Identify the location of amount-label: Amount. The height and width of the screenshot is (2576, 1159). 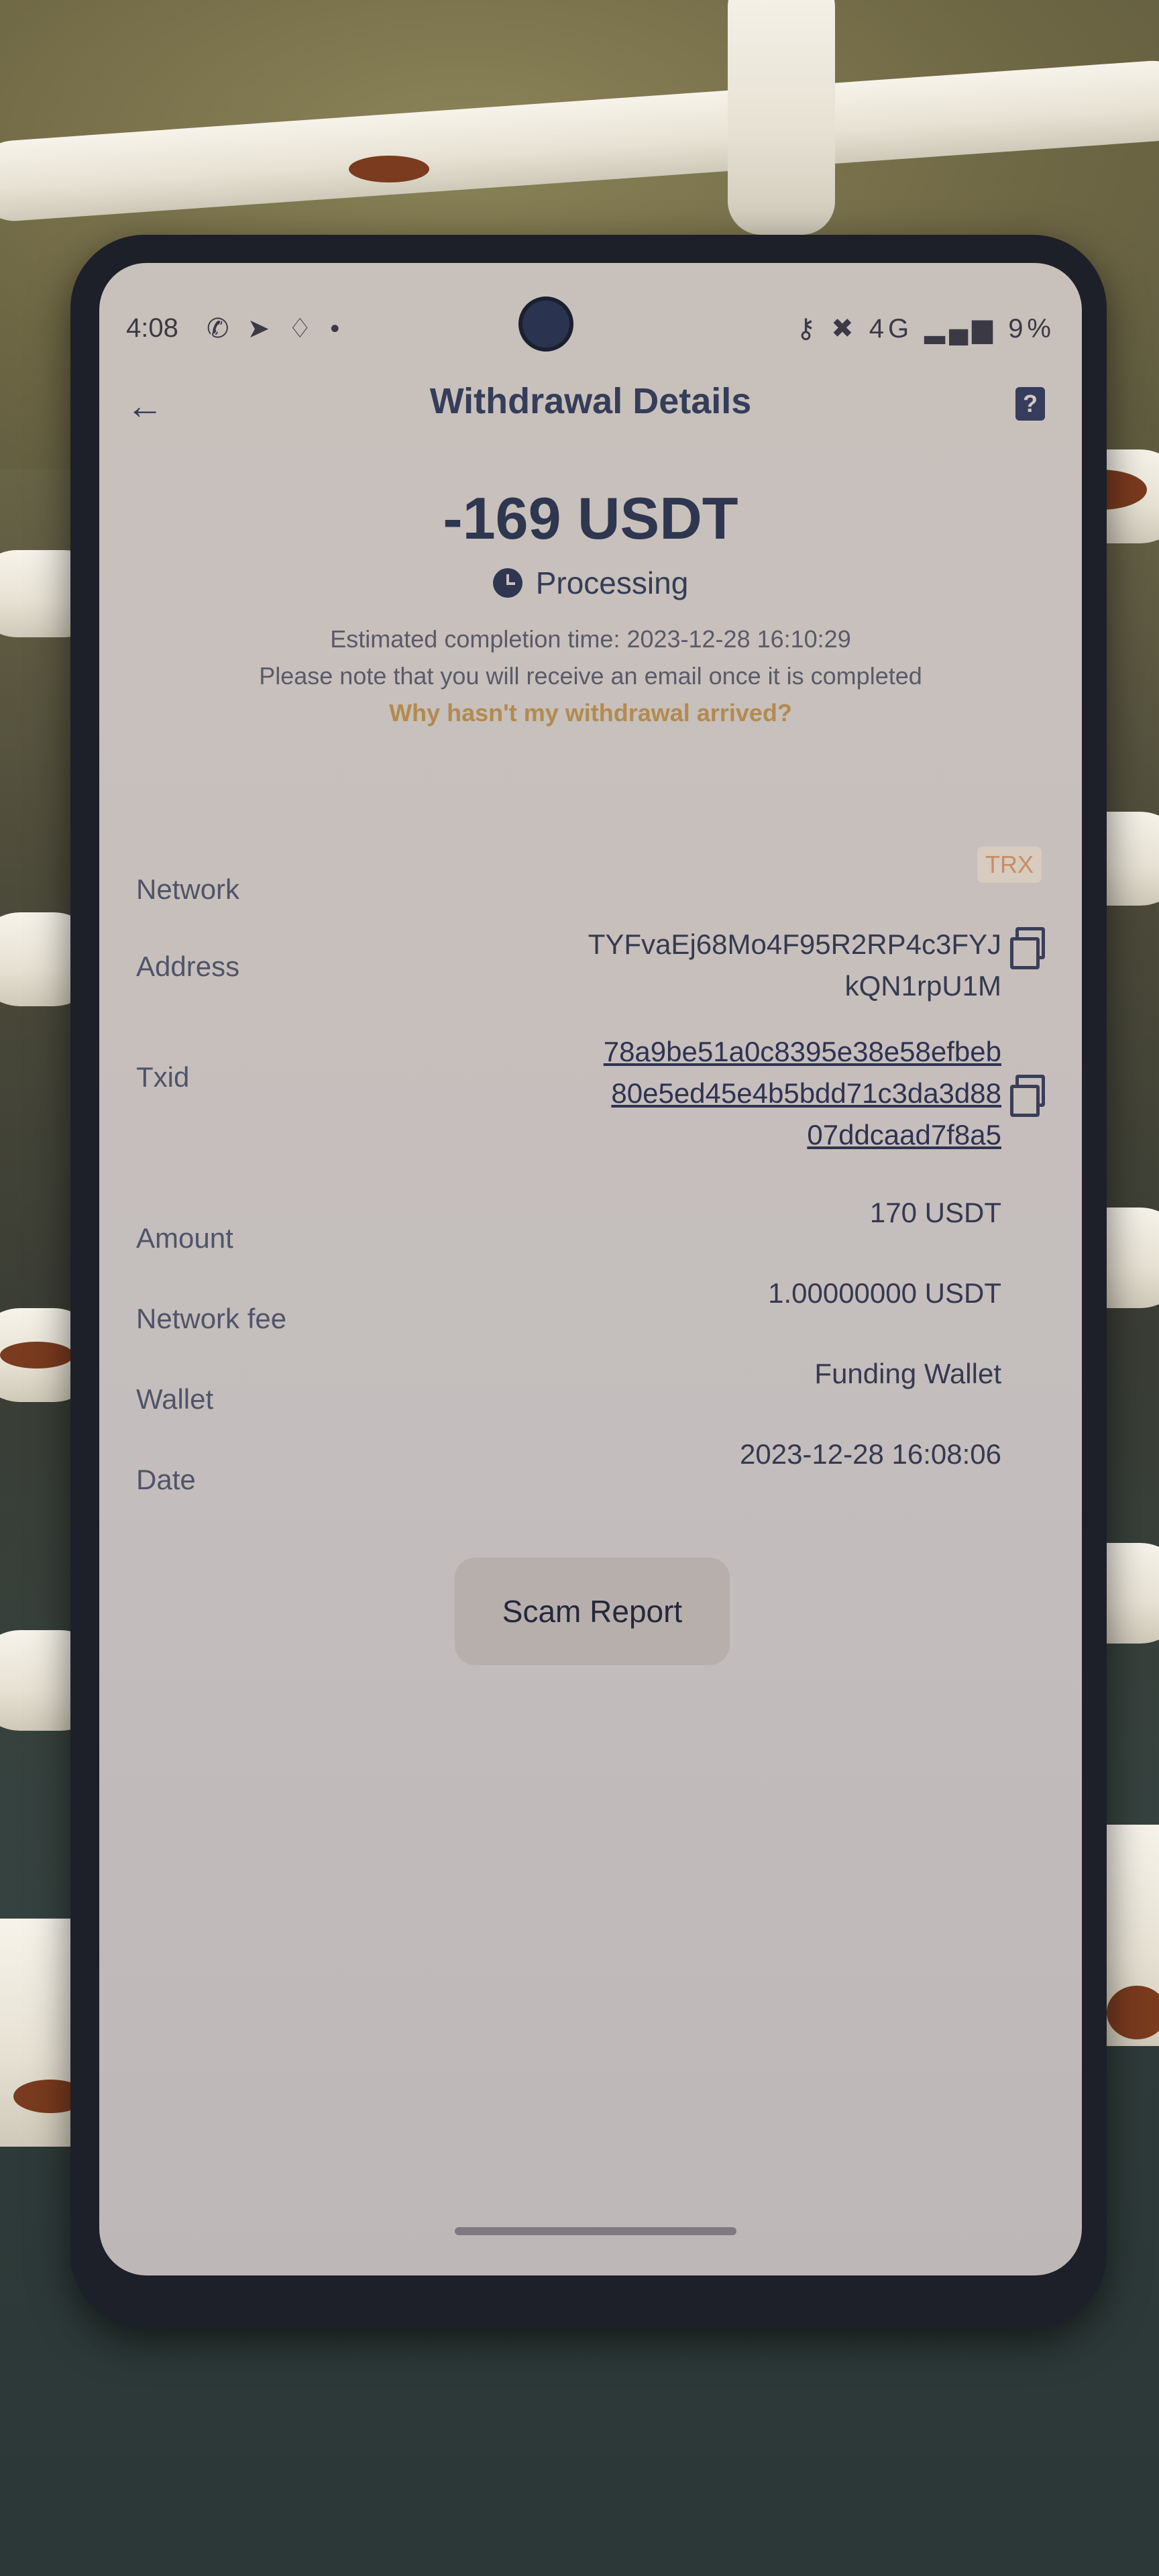
(184, 1238).